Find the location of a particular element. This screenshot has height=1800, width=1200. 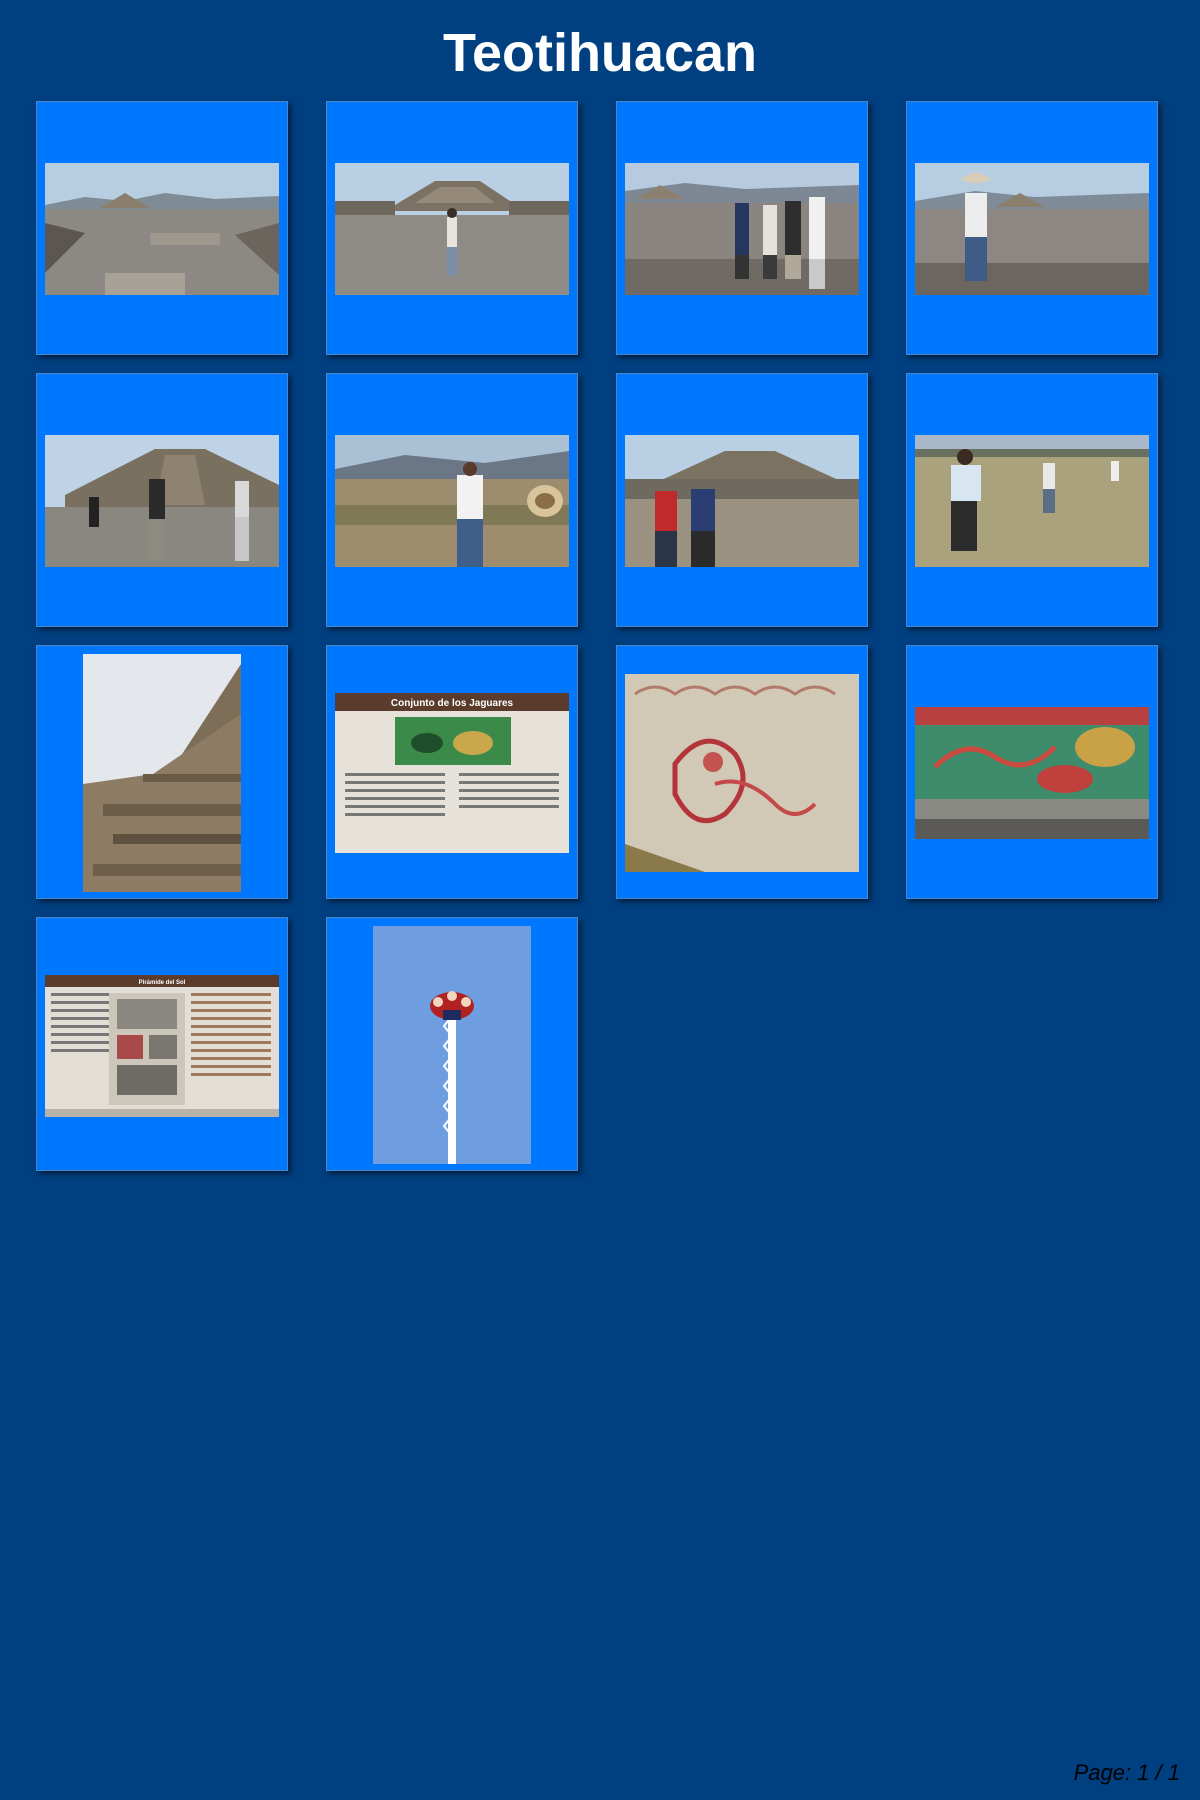

photo-card: Conjunto de los Jaguares is located at coordinates (452, 772).